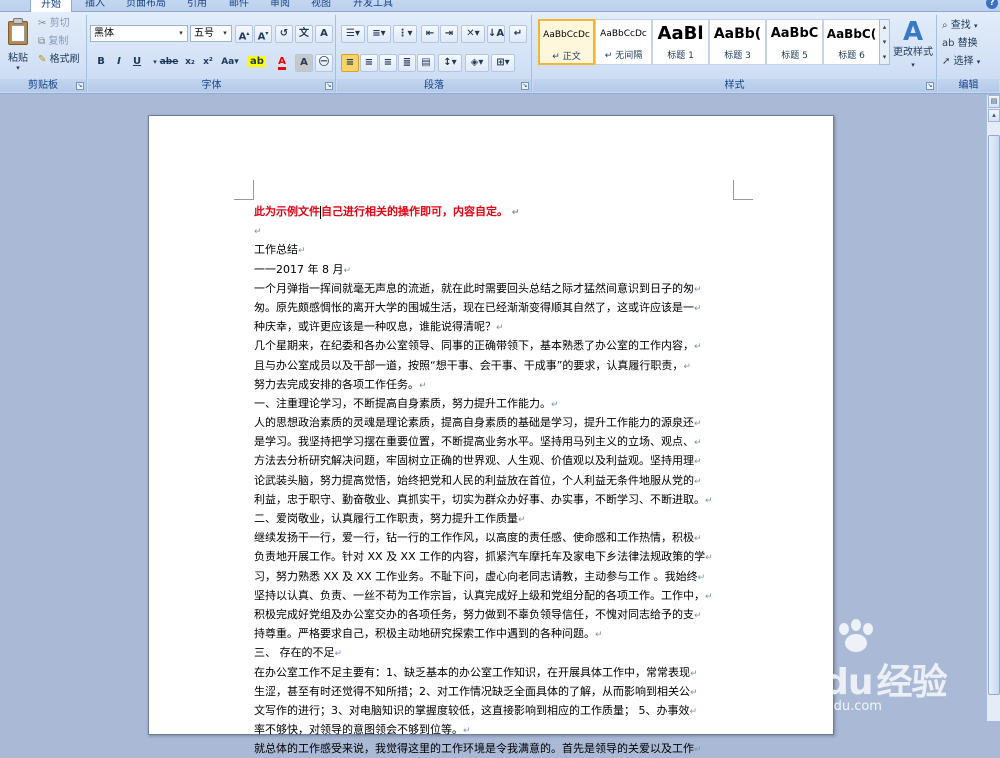  I want to click on format-painter-button: ✎ 格式刷, so click(59, 60).